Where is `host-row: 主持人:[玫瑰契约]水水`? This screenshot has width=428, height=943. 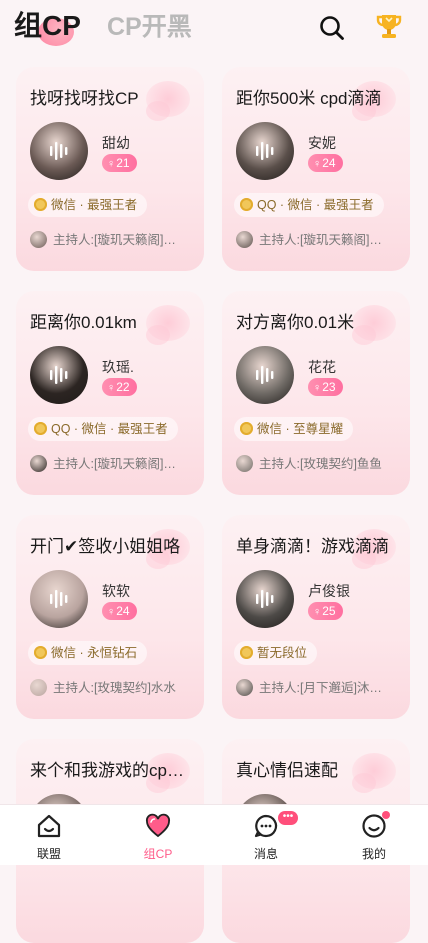 host-row: 主持人:[玫瑰契约]水水 is located at coordinates (112, 688).